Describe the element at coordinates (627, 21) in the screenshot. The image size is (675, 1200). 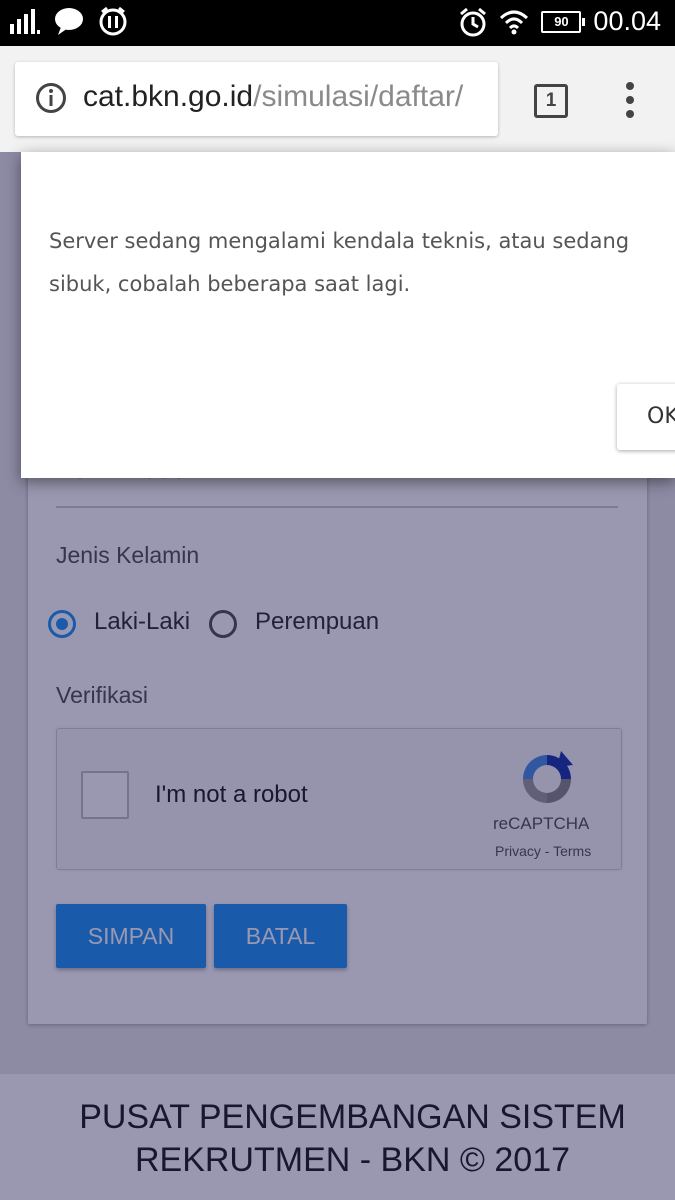
I see `status-time: 00.04` at that location.